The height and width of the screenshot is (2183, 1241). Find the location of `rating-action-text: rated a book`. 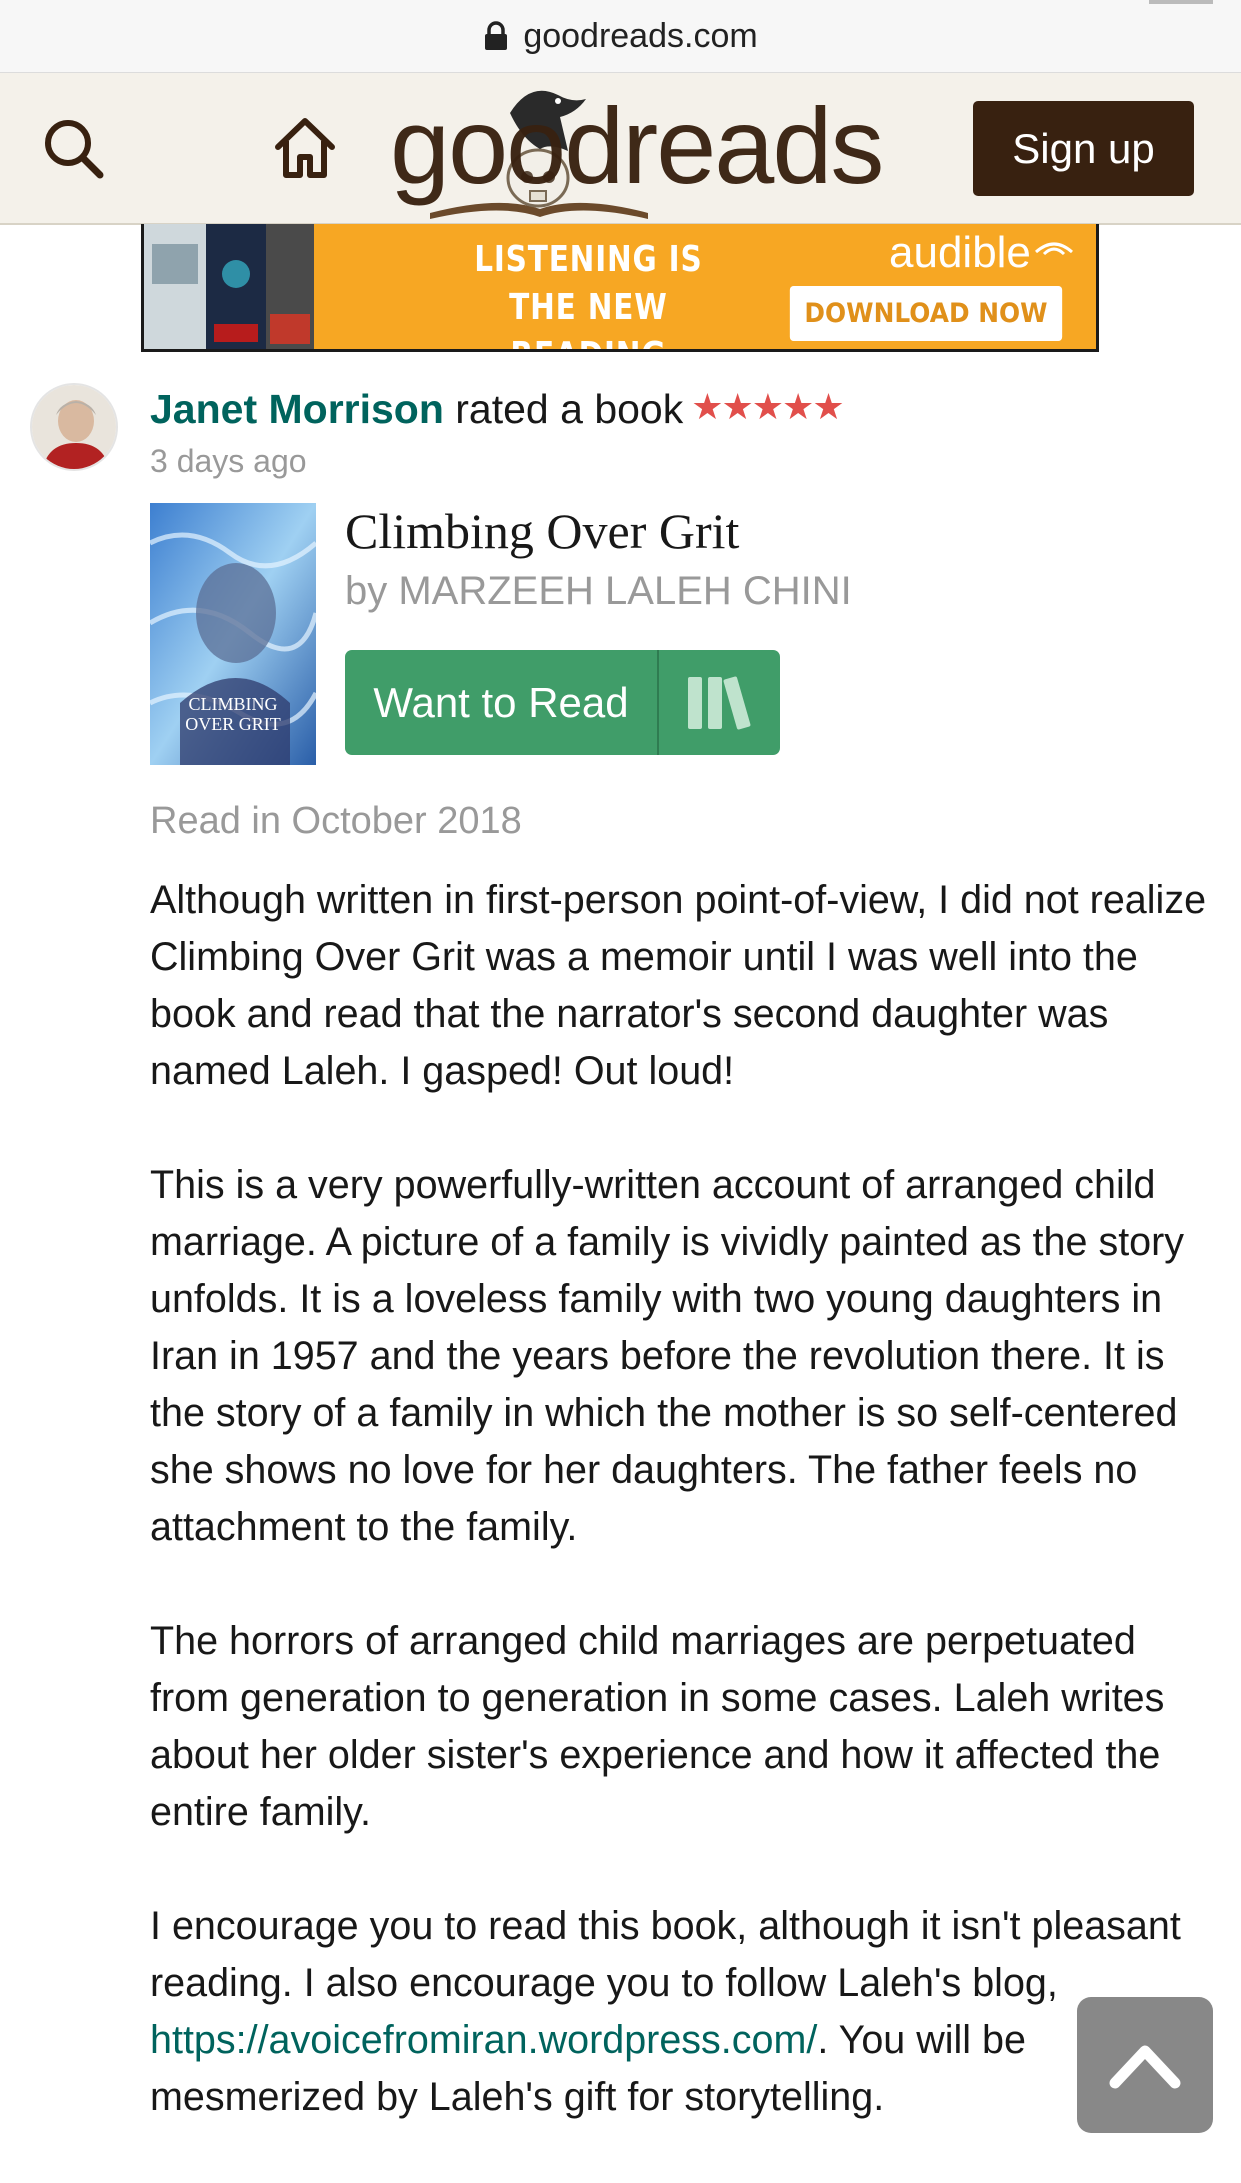

rating-action-text: rated a book is located at coordinates (563, 409).